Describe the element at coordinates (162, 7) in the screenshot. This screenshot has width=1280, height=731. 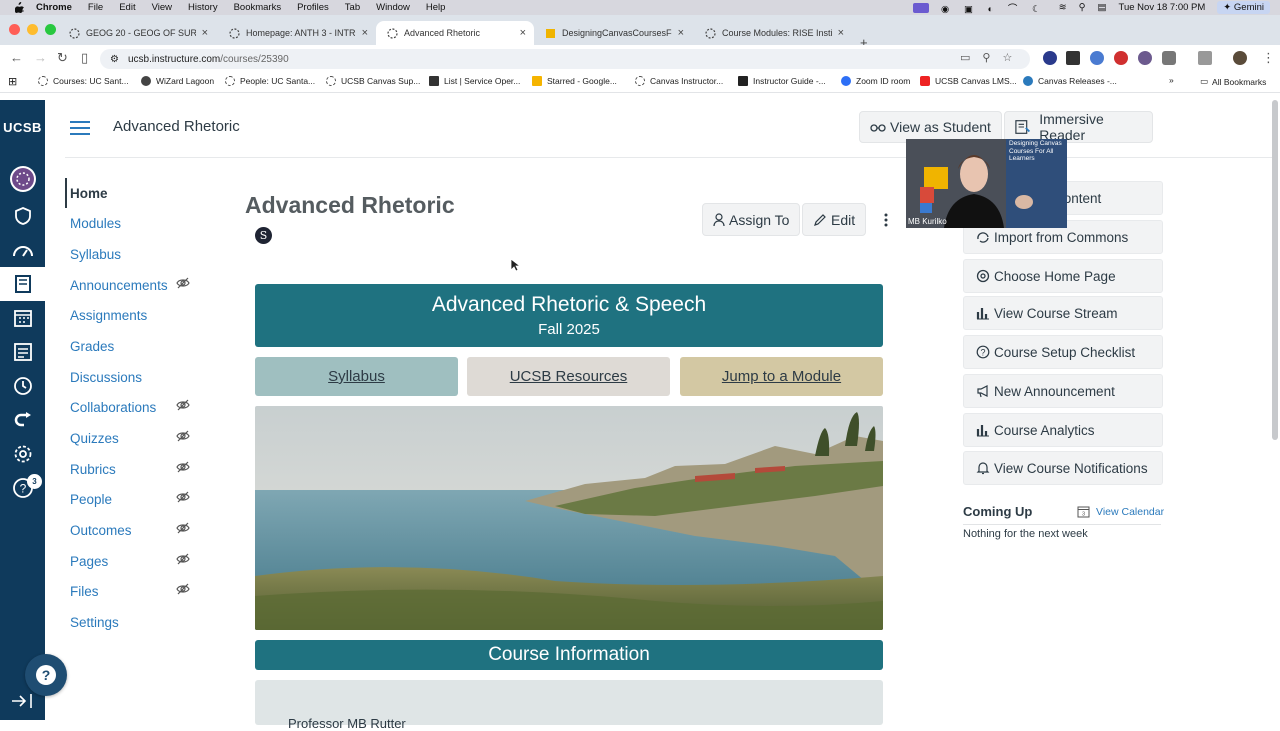
I see `menu-view: View` at that location.